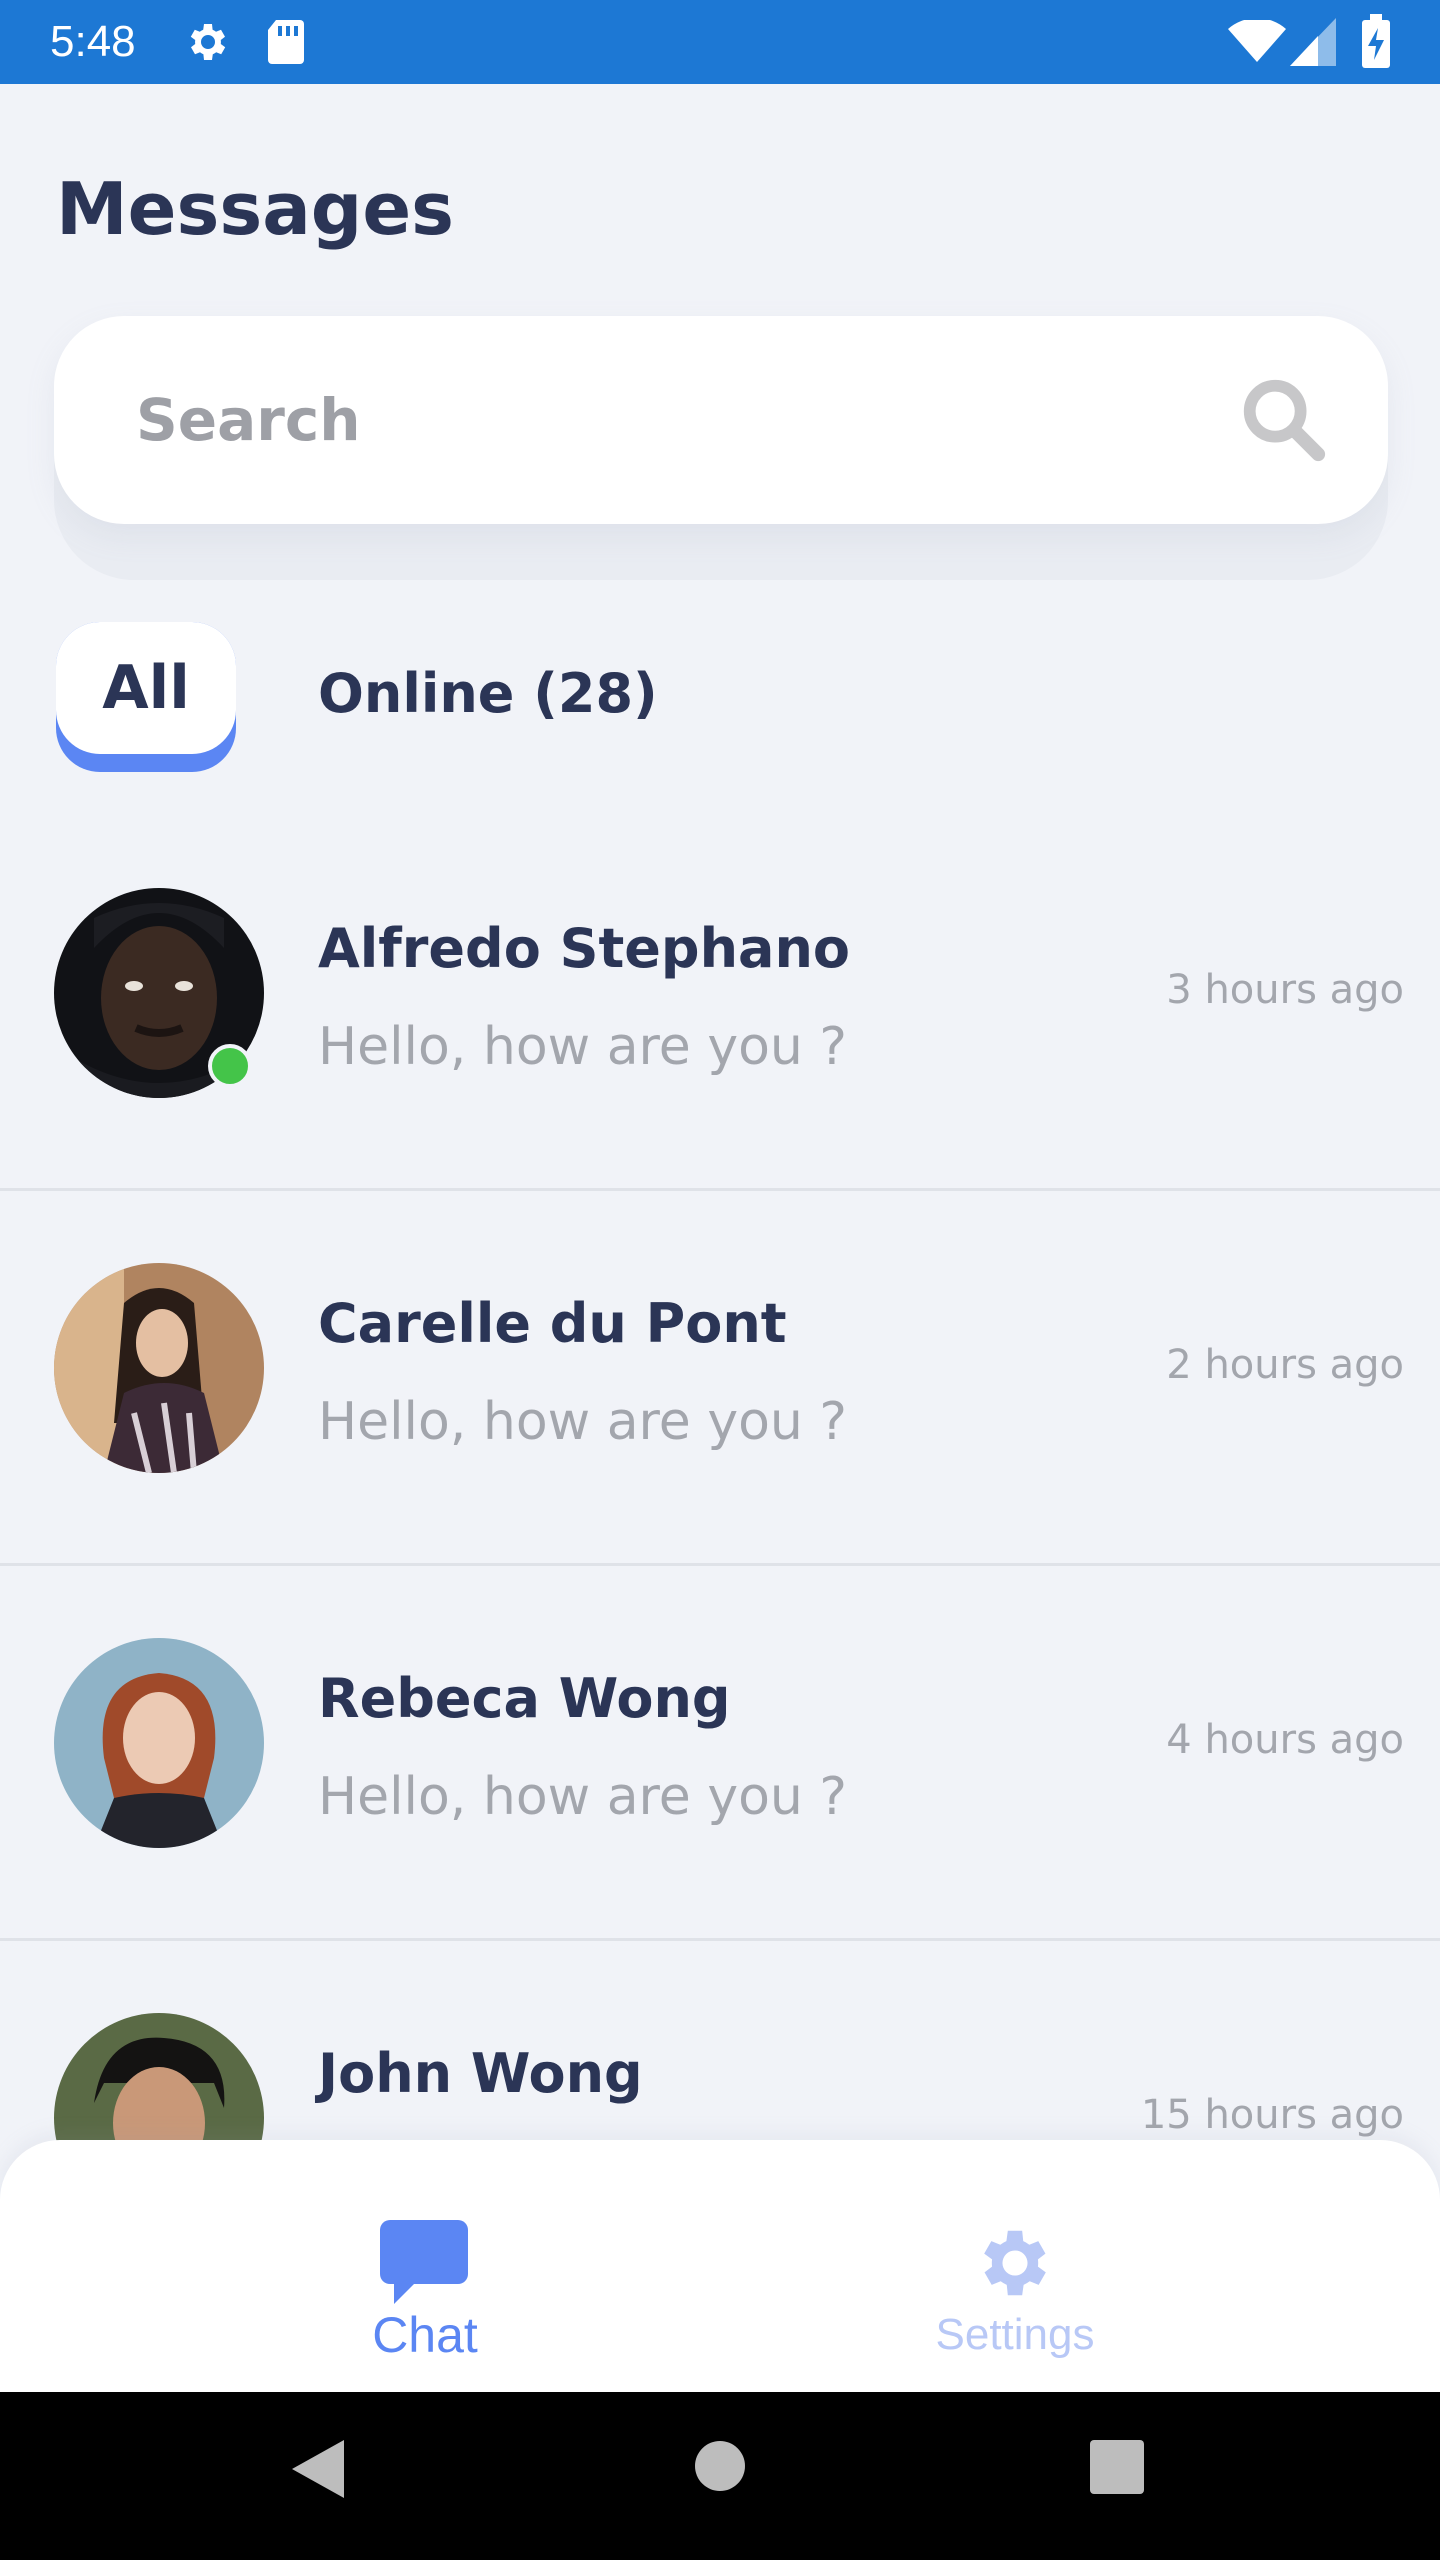 The width and height of the screenshot is (1440, 2560). Describe the element at coordinates (1272, 2115) in the screenshot. I see `message-time: 15 hours ago` at that location.